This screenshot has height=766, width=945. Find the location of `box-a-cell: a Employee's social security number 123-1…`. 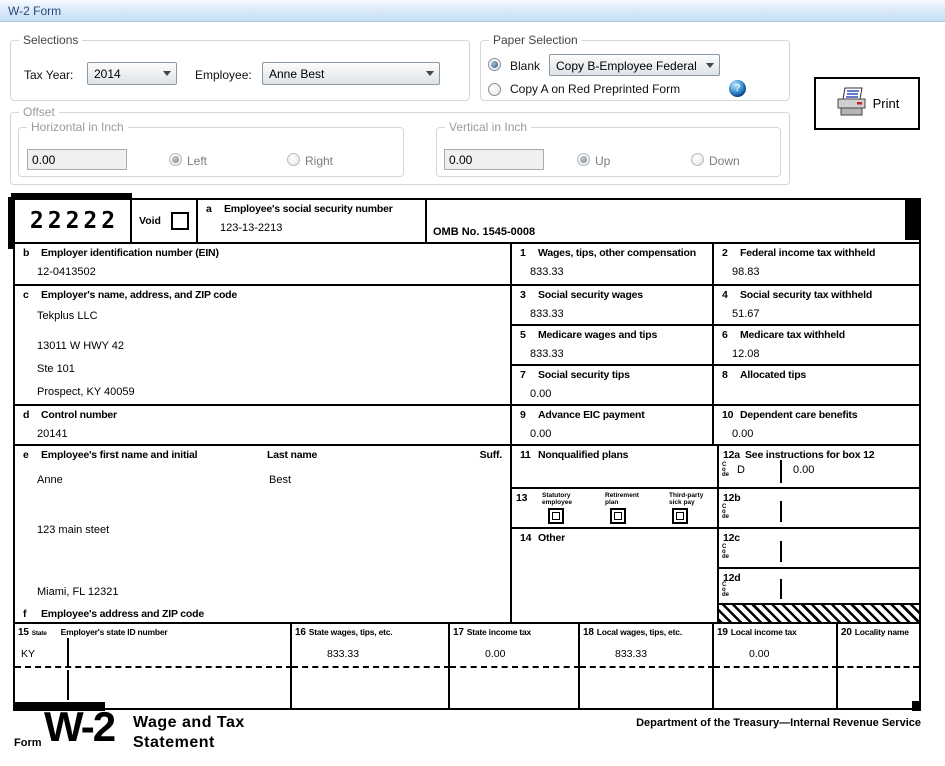

box-a-cell: a Employee's social security number 123-1… is located at coordinates (312, 222).